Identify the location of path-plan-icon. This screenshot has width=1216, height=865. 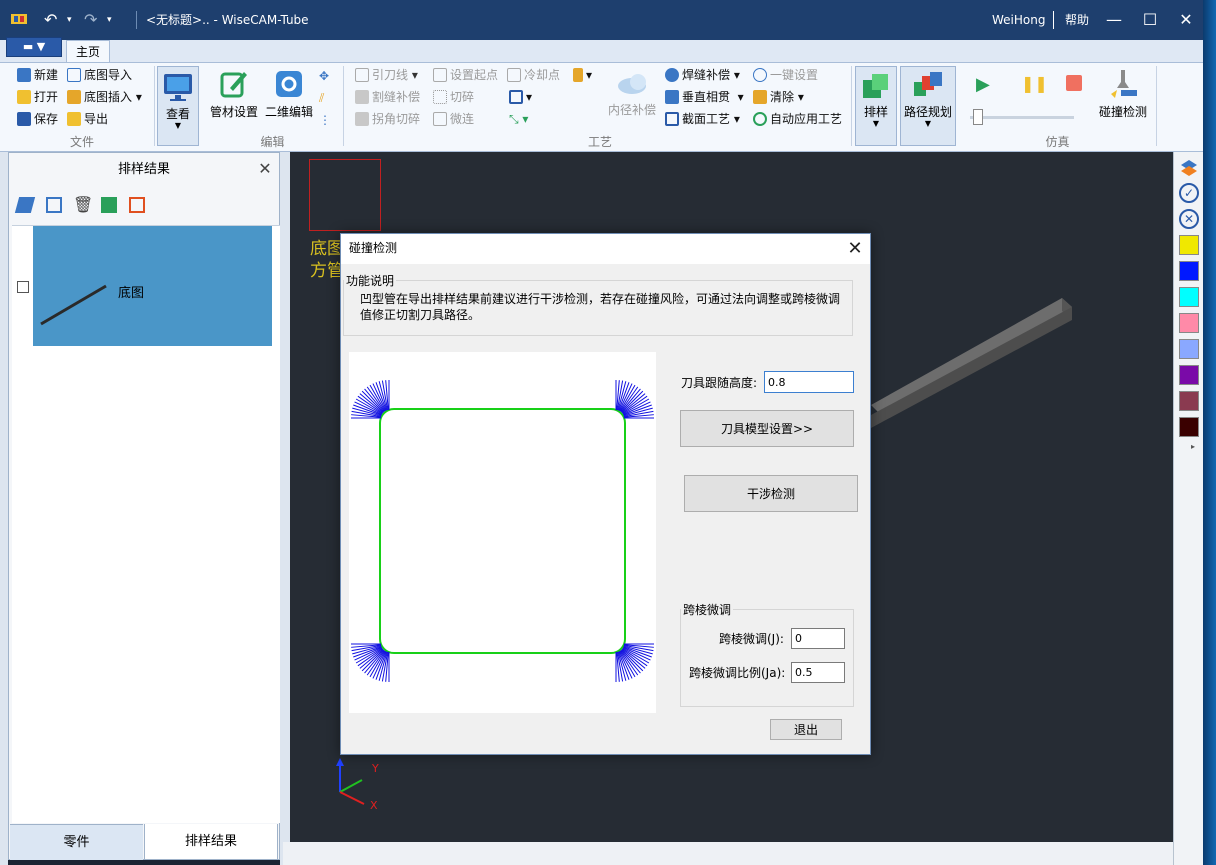
(928, 84).